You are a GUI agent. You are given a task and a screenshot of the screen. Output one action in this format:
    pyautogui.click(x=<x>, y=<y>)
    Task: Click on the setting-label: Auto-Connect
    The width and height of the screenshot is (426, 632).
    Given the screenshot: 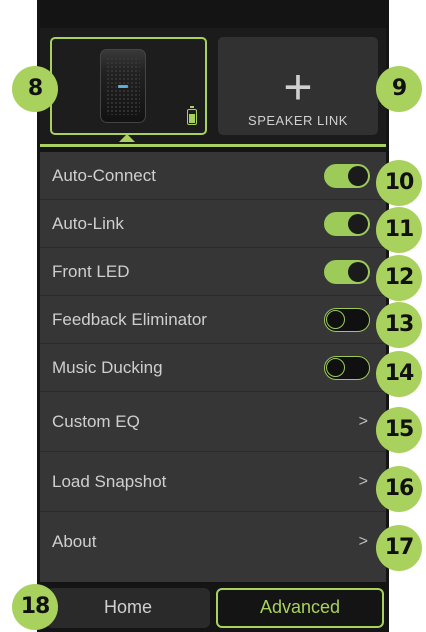 What is the action you would take?
    pyautogui.click(x=104, y=175)
    